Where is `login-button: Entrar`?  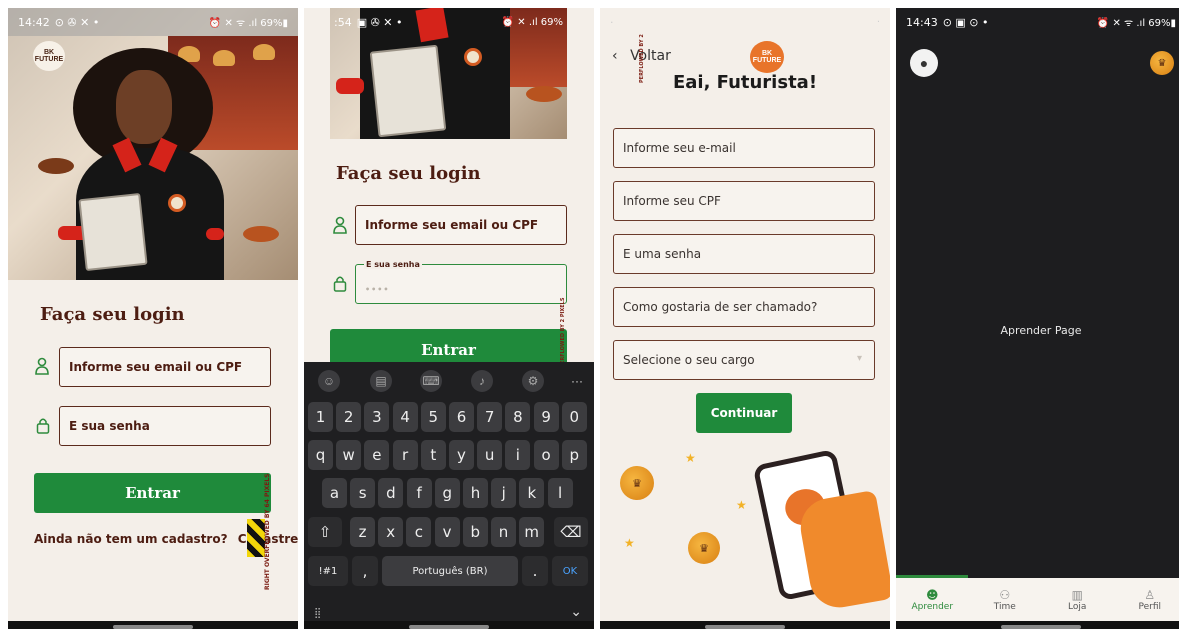
login-button: Entrar is located at coordinates (152, 493).